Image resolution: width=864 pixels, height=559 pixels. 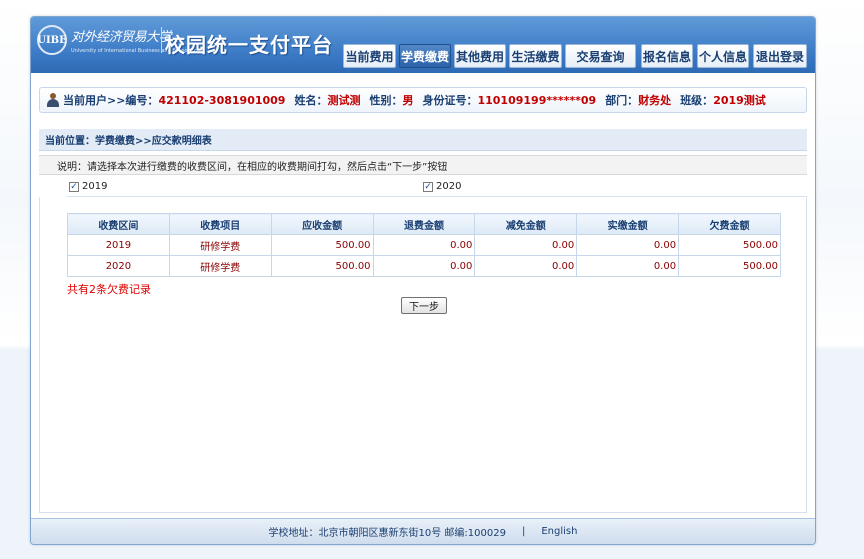 I want to click on user-class: 2019测试, so click(x=739, y=100).